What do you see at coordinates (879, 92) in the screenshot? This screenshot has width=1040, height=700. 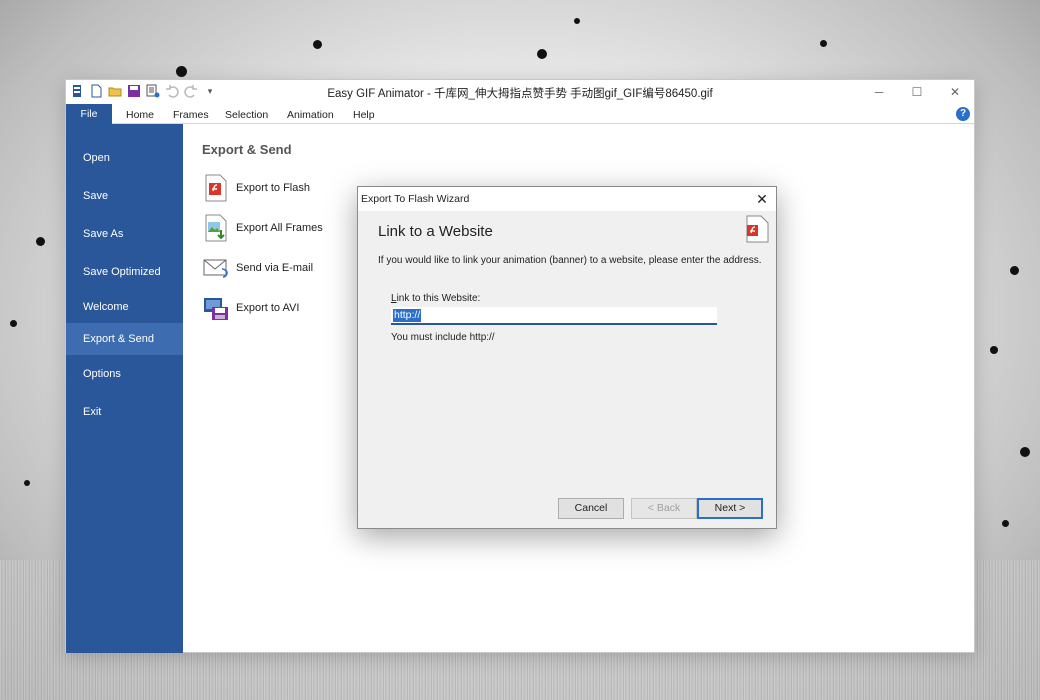 I see `minimize-button: ─` at bounding box center [879, 92].